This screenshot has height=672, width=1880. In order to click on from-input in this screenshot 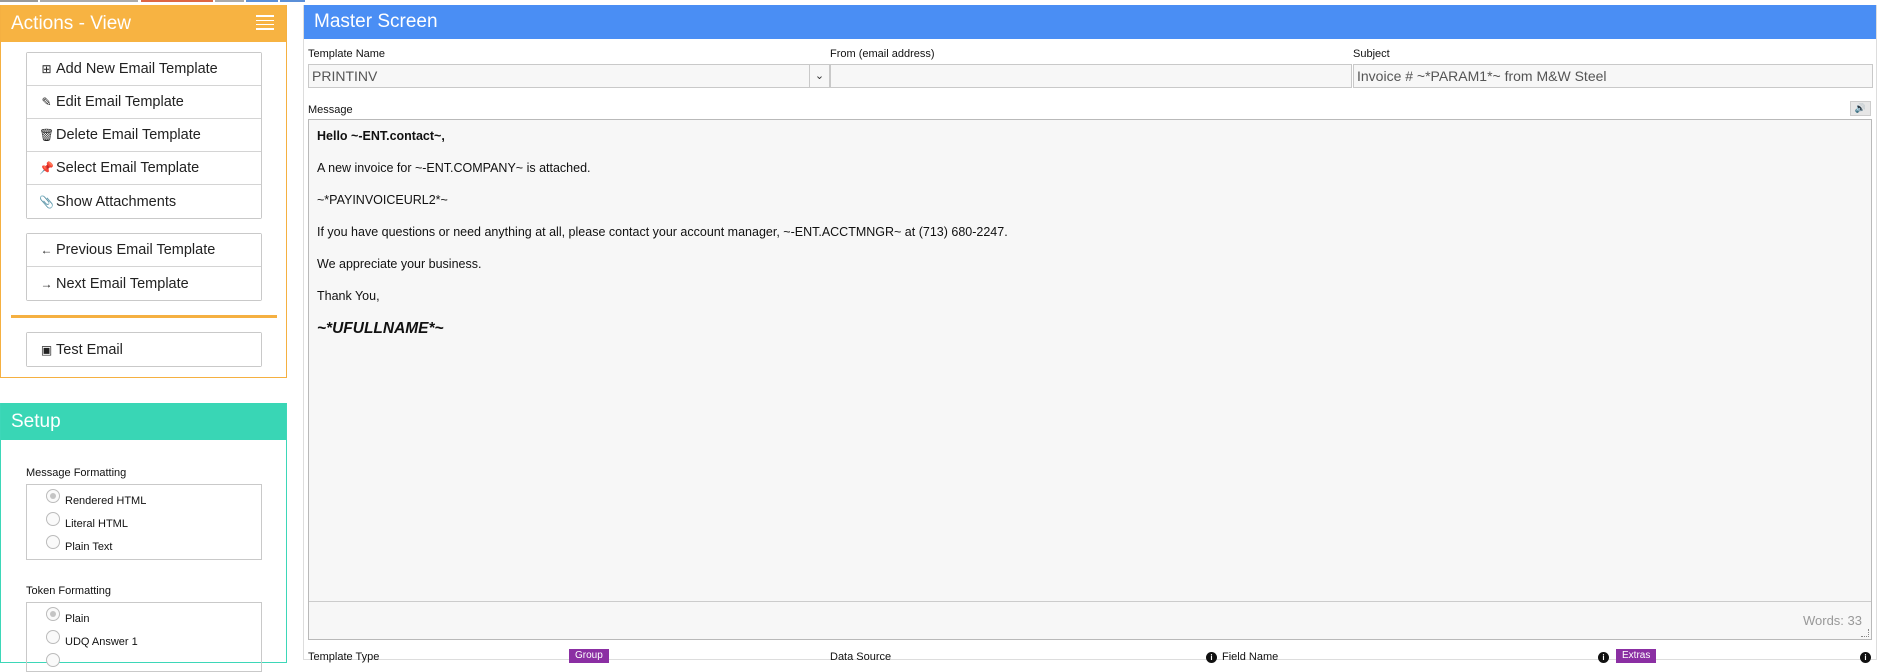, I will do `click(1091, 76)`.